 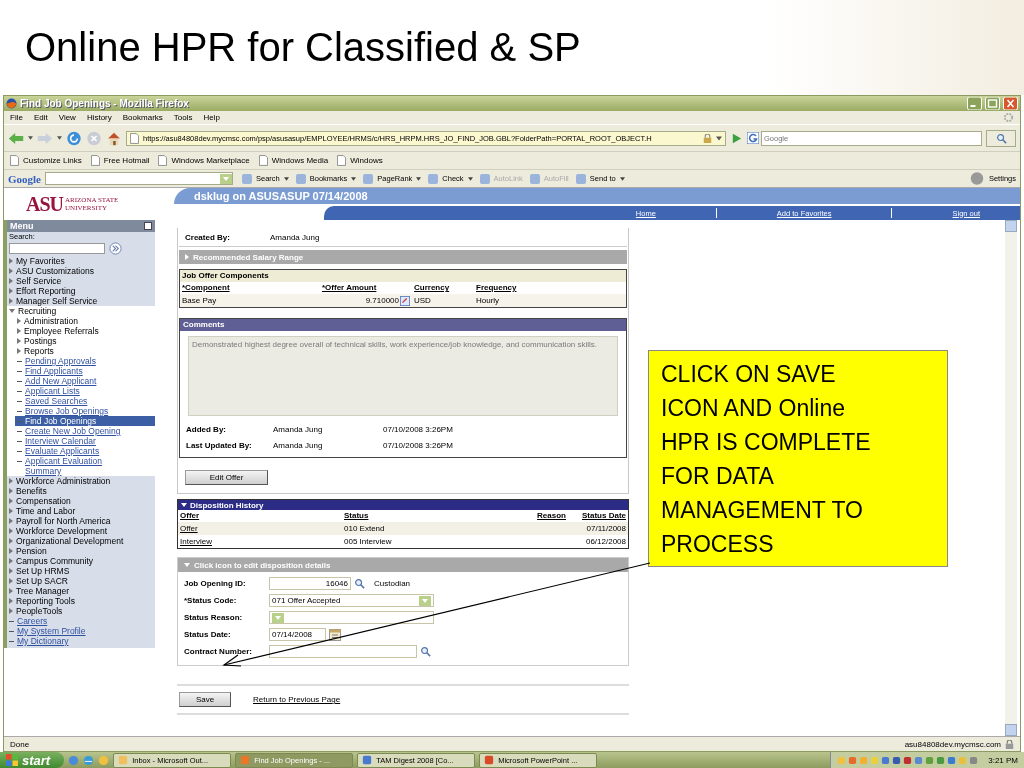 What do you see at coordinates (536, 516) in the screenshot?
I see `column-header: Reason` at bounding box center [536, 516].